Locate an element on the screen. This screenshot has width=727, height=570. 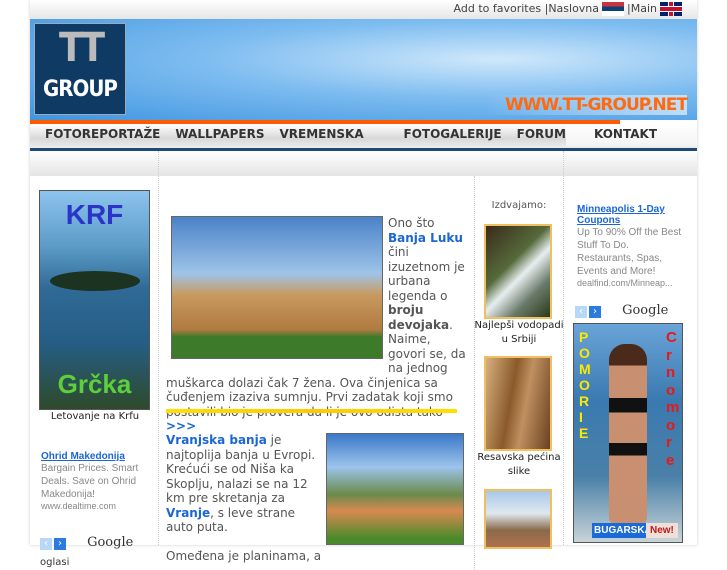
serbian-flag-icon is located at coordinates (613, 9).